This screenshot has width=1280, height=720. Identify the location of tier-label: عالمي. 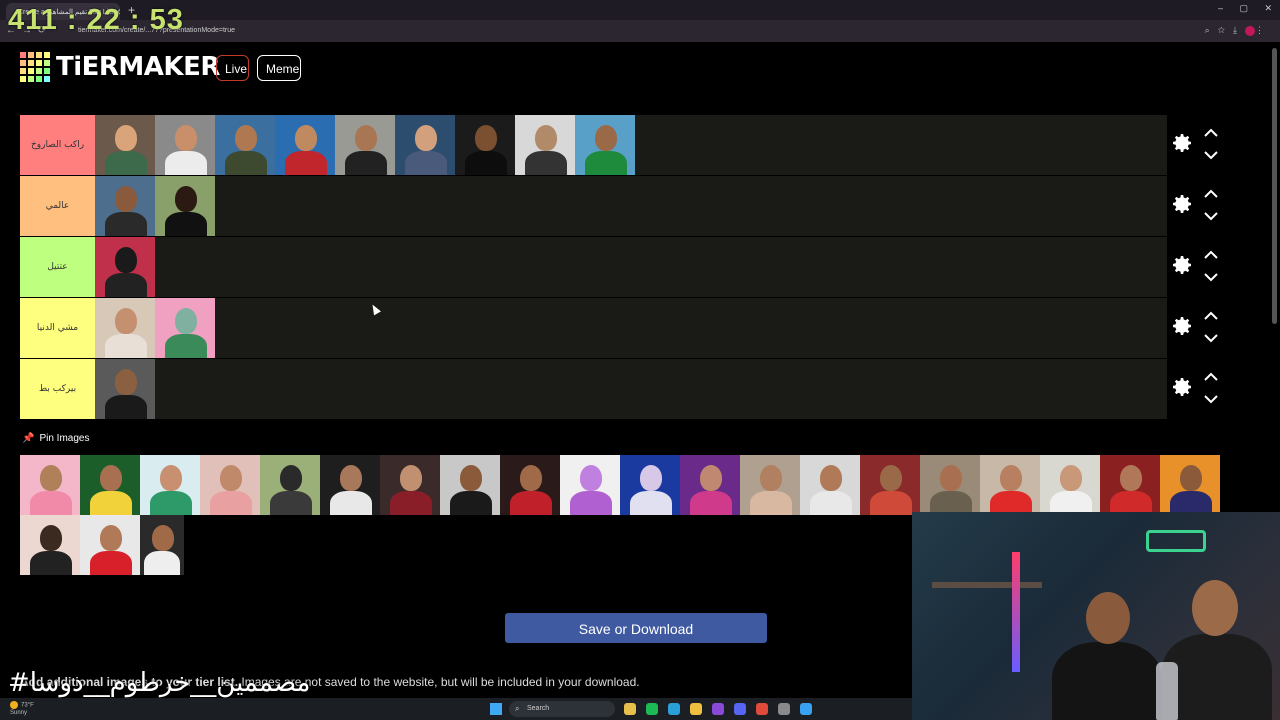
(57, 206).